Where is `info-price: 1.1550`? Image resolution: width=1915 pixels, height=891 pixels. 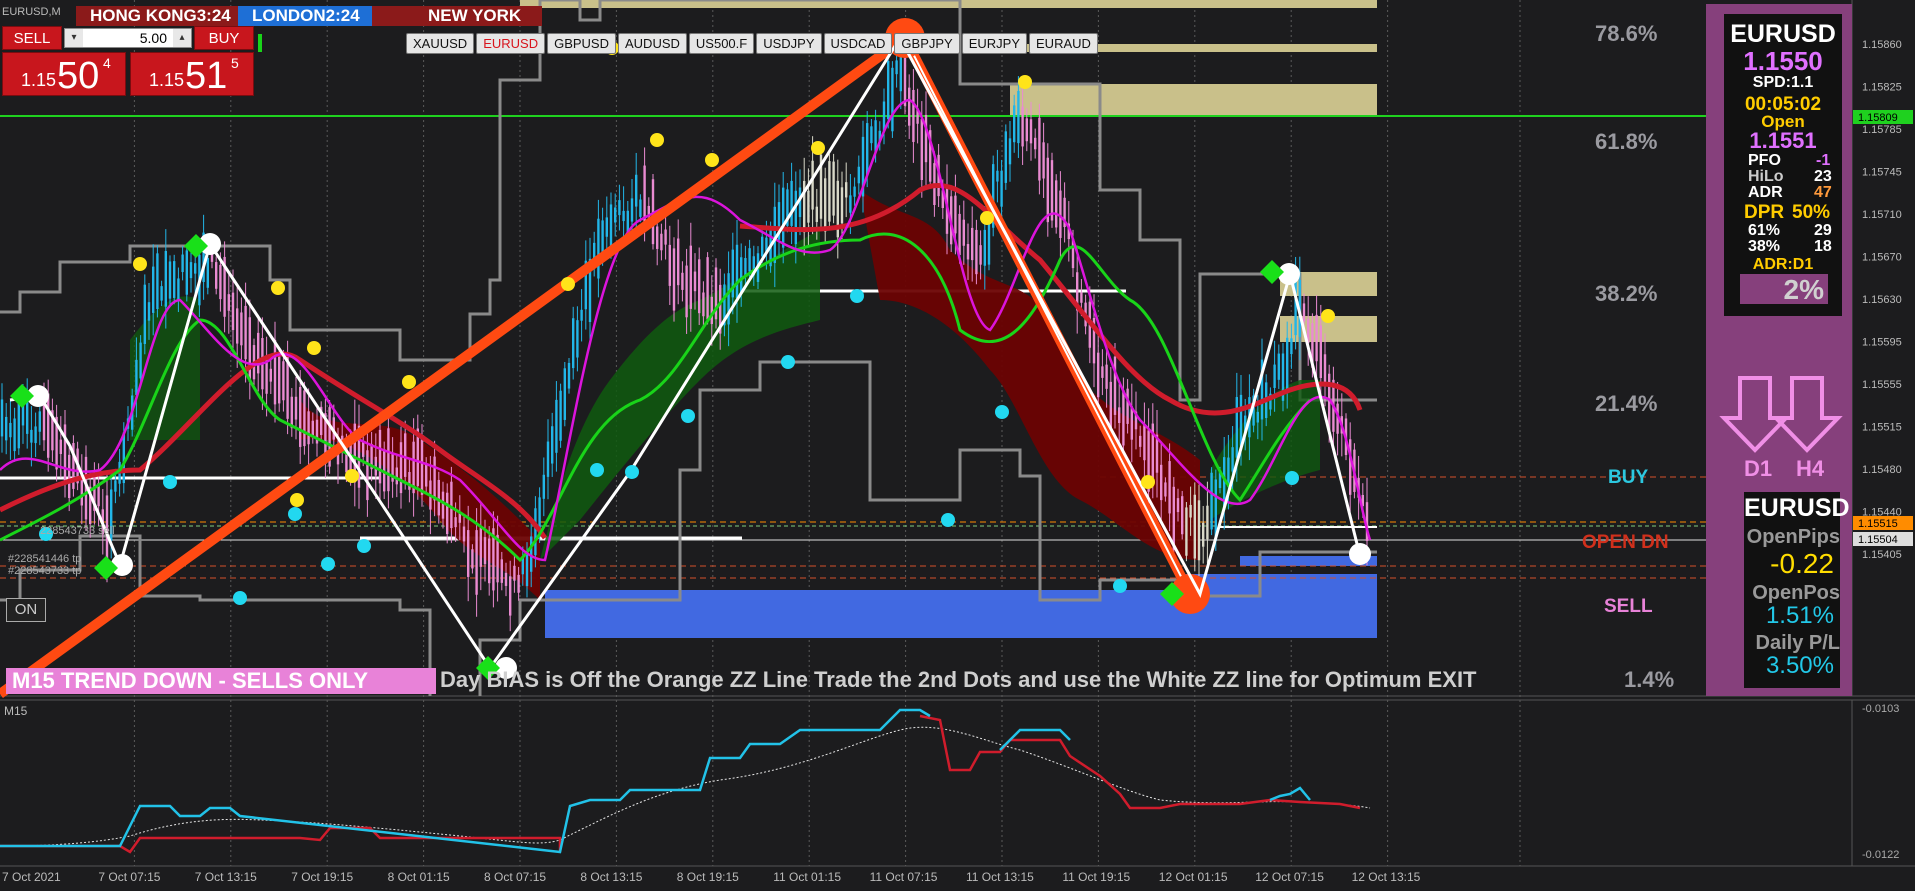 info-price: 1.1550 is located at coordinates (1783, 61).